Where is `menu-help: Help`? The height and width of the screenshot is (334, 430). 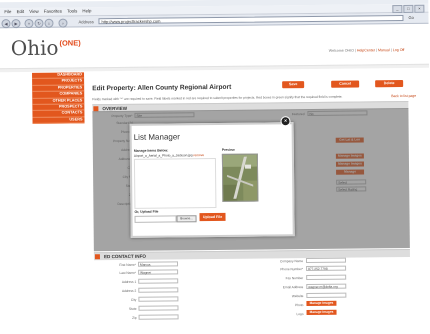
menu-help: Help is located at coordinates (86, 11).